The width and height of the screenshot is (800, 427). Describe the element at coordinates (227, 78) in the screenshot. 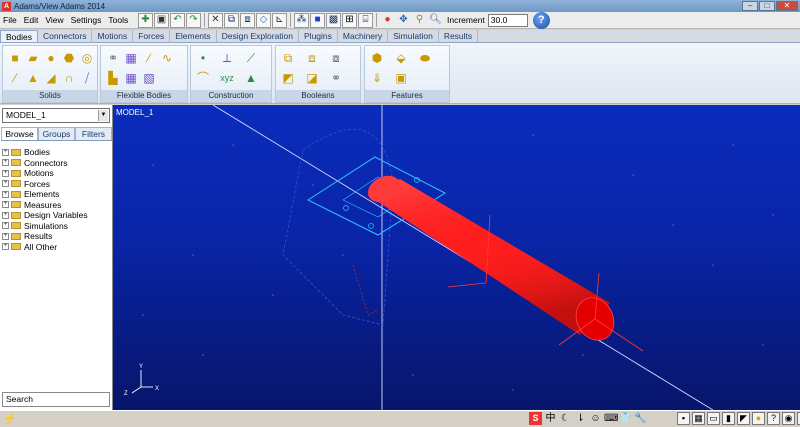

I see `xyz-icon: xyz` at that location.